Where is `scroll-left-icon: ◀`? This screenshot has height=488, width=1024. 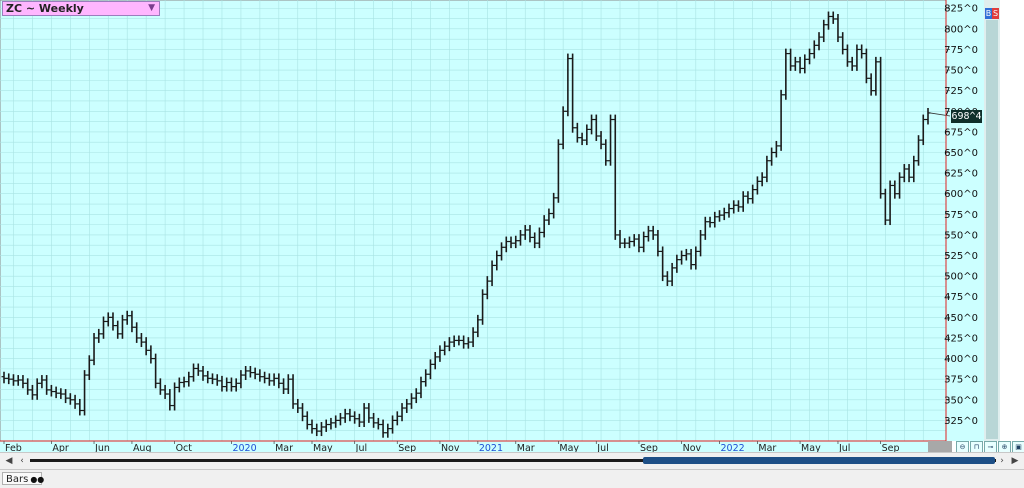 scroll-left-icon: ◀ is located at coordinates (9, 461).